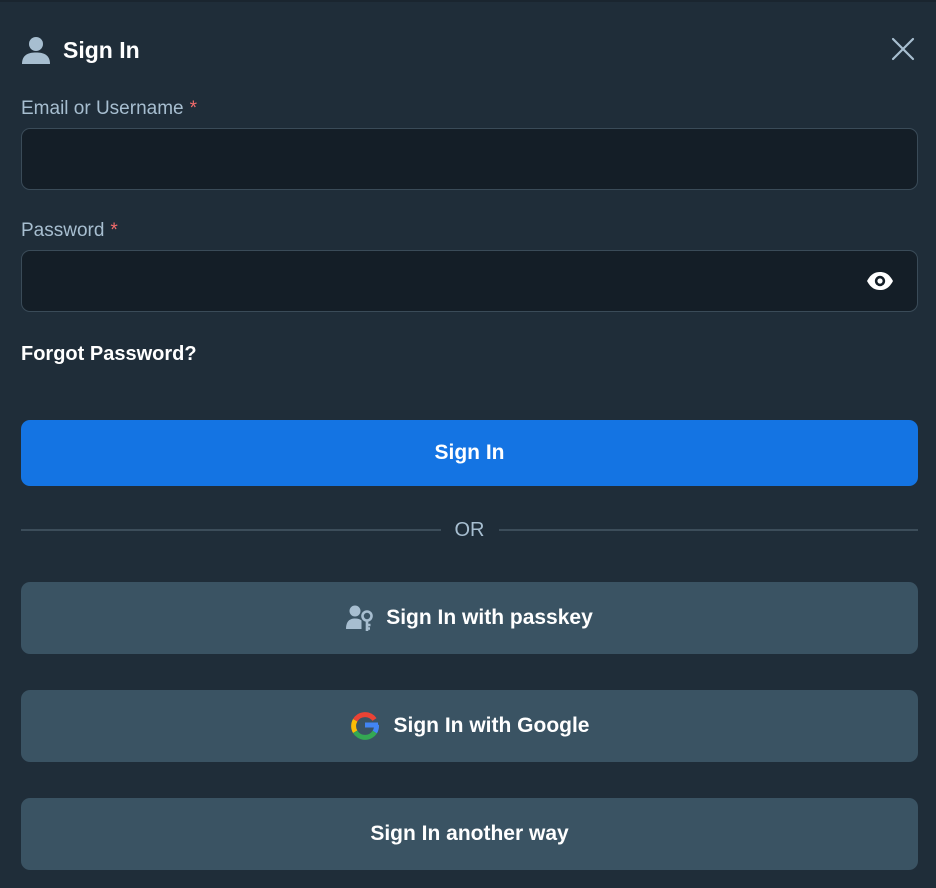 This screenshot has width=936, height=888. What do you see at coordinates (36, 50) in the screenshot?
I see `user-icon` at bounding box center [36, 50].